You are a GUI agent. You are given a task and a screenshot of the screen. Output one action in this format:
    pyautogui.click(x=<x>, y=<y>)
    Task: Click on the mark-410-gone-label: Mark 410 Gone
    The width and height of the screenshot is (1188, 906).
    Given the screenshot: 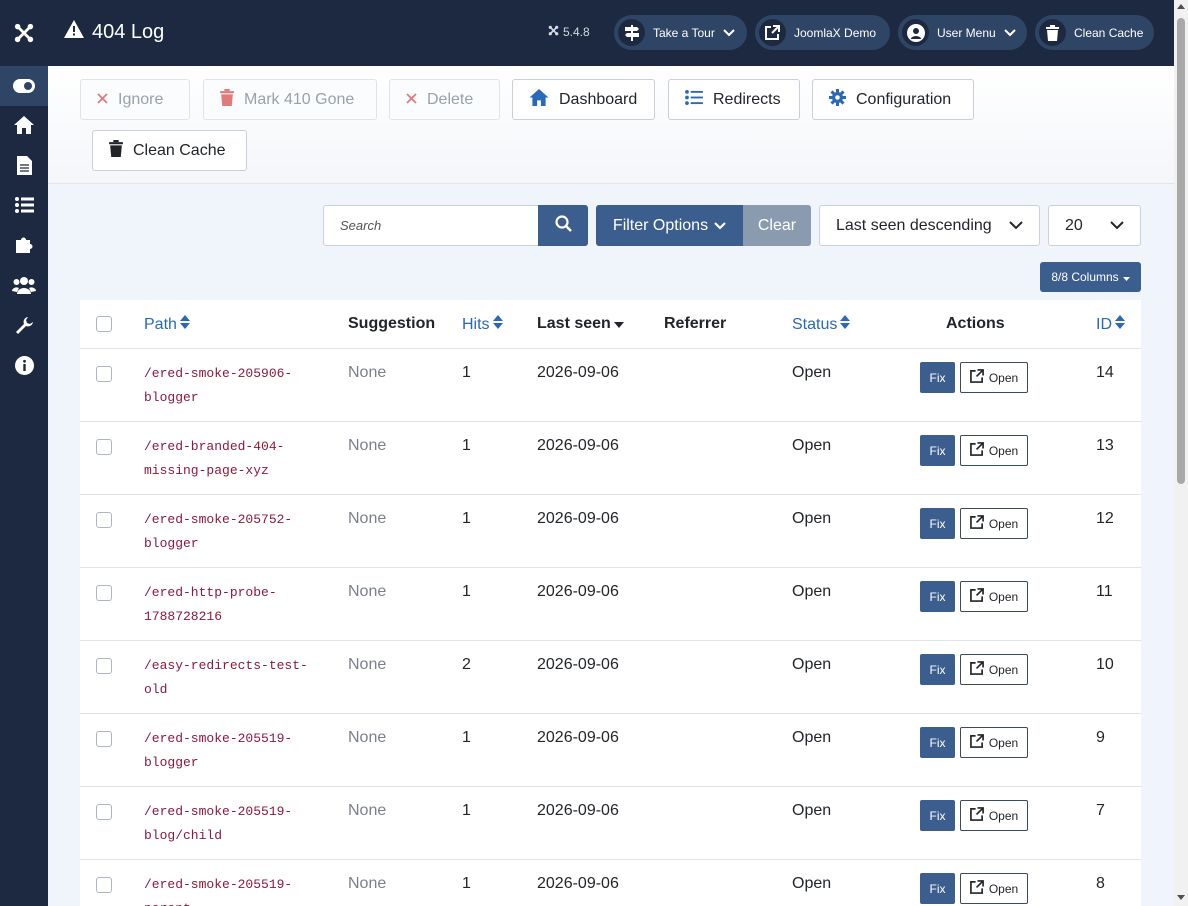 What is the action you would take?
    pyautogui.click(x=299, y=99)
    